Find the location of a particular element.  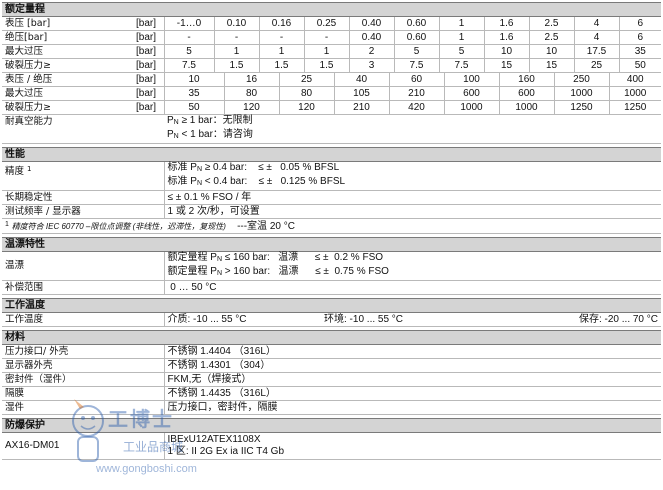

range-table-2-cell: 420 is located at coordinates (416, 107).